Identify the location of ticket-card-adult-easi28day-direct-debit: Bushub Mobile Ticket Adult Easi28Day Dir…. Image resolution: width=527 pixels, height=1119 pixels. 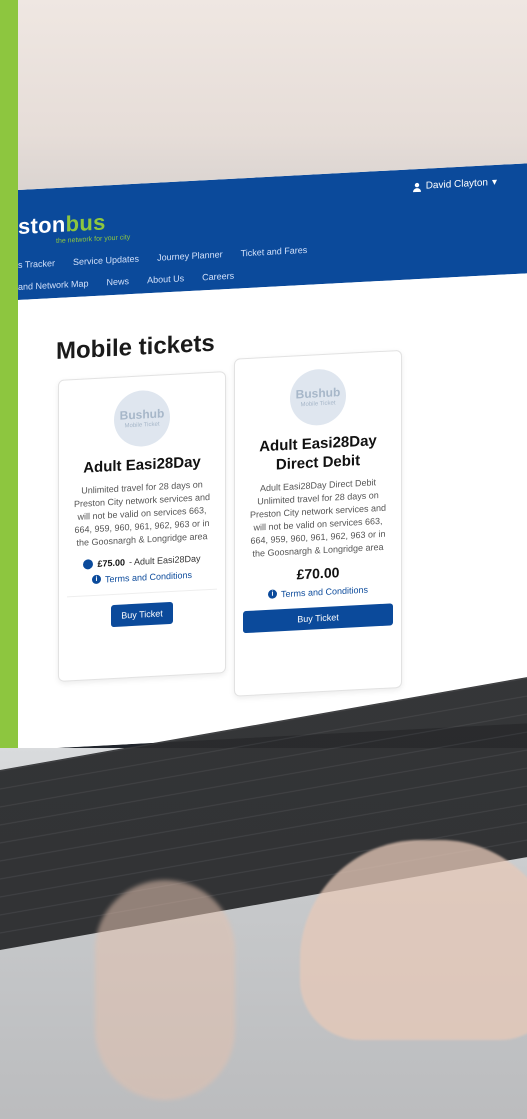
(318, 523).